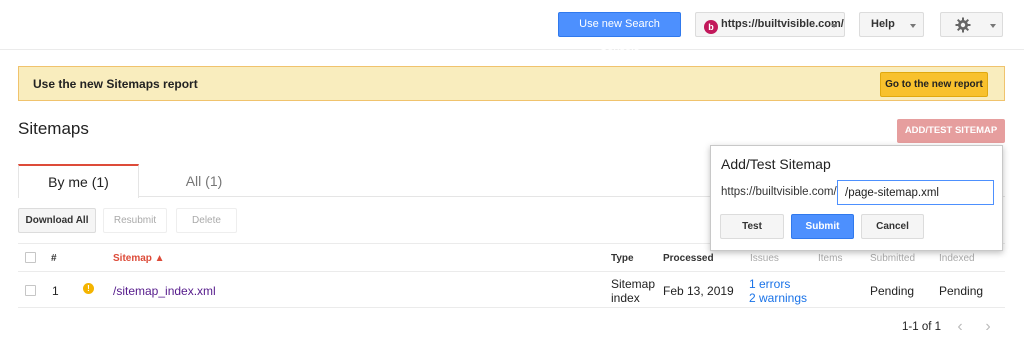  What do you see at coordinates (115, 84) in the screenshot?
I see `banner-text: Use the new Sitemaps report` at bounding box center [115, 84].